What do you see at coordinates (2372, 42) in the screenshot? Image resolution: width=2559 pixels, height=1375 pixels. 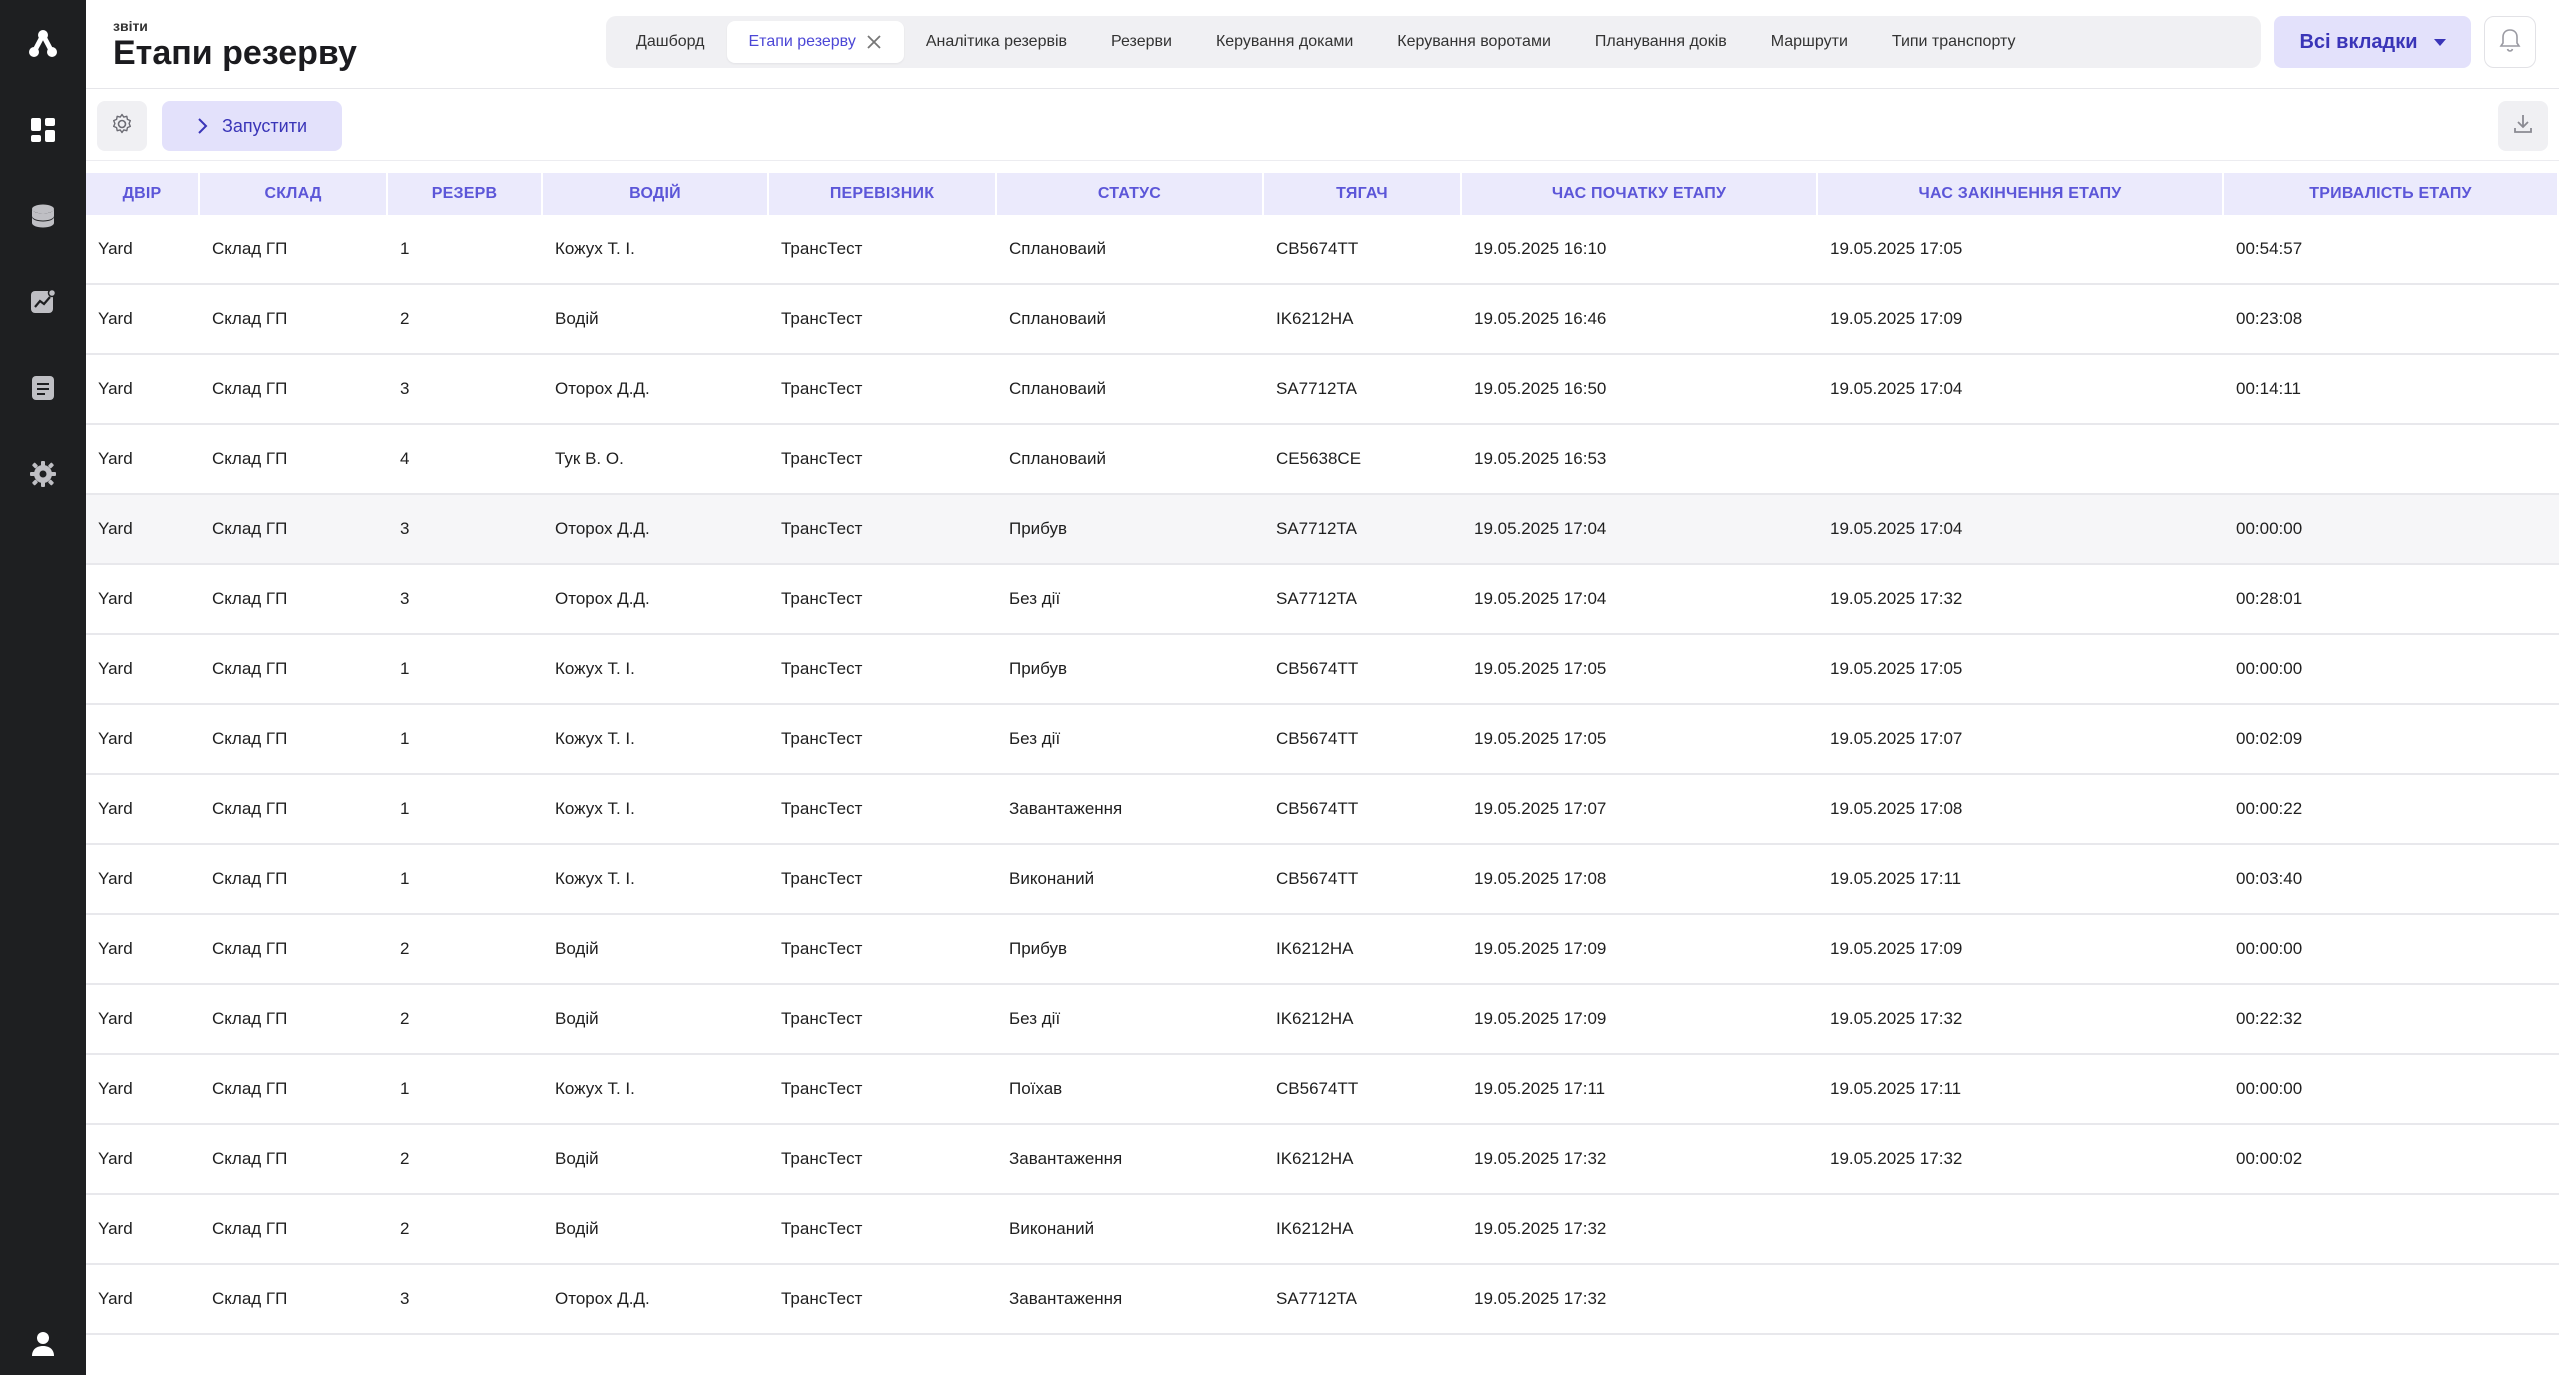 I see `all-tabs-dropdown: Всі вкладки` at bounding box center [2372, 42].